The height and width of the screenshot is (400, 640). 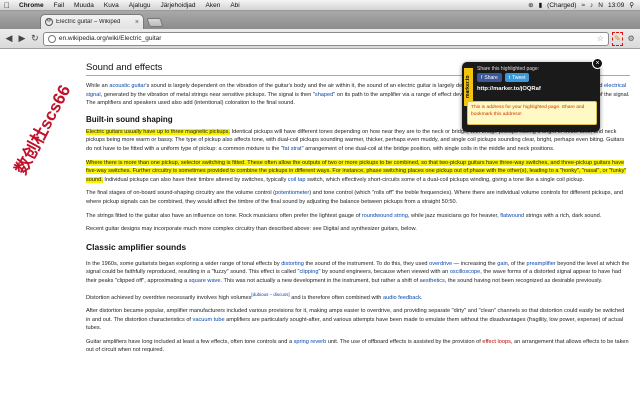 What do you see at coordinates (509, 89) in the screenshot?
I see `share-link: http://marker.to/jOQRaf` at bounding box center [509, 89].